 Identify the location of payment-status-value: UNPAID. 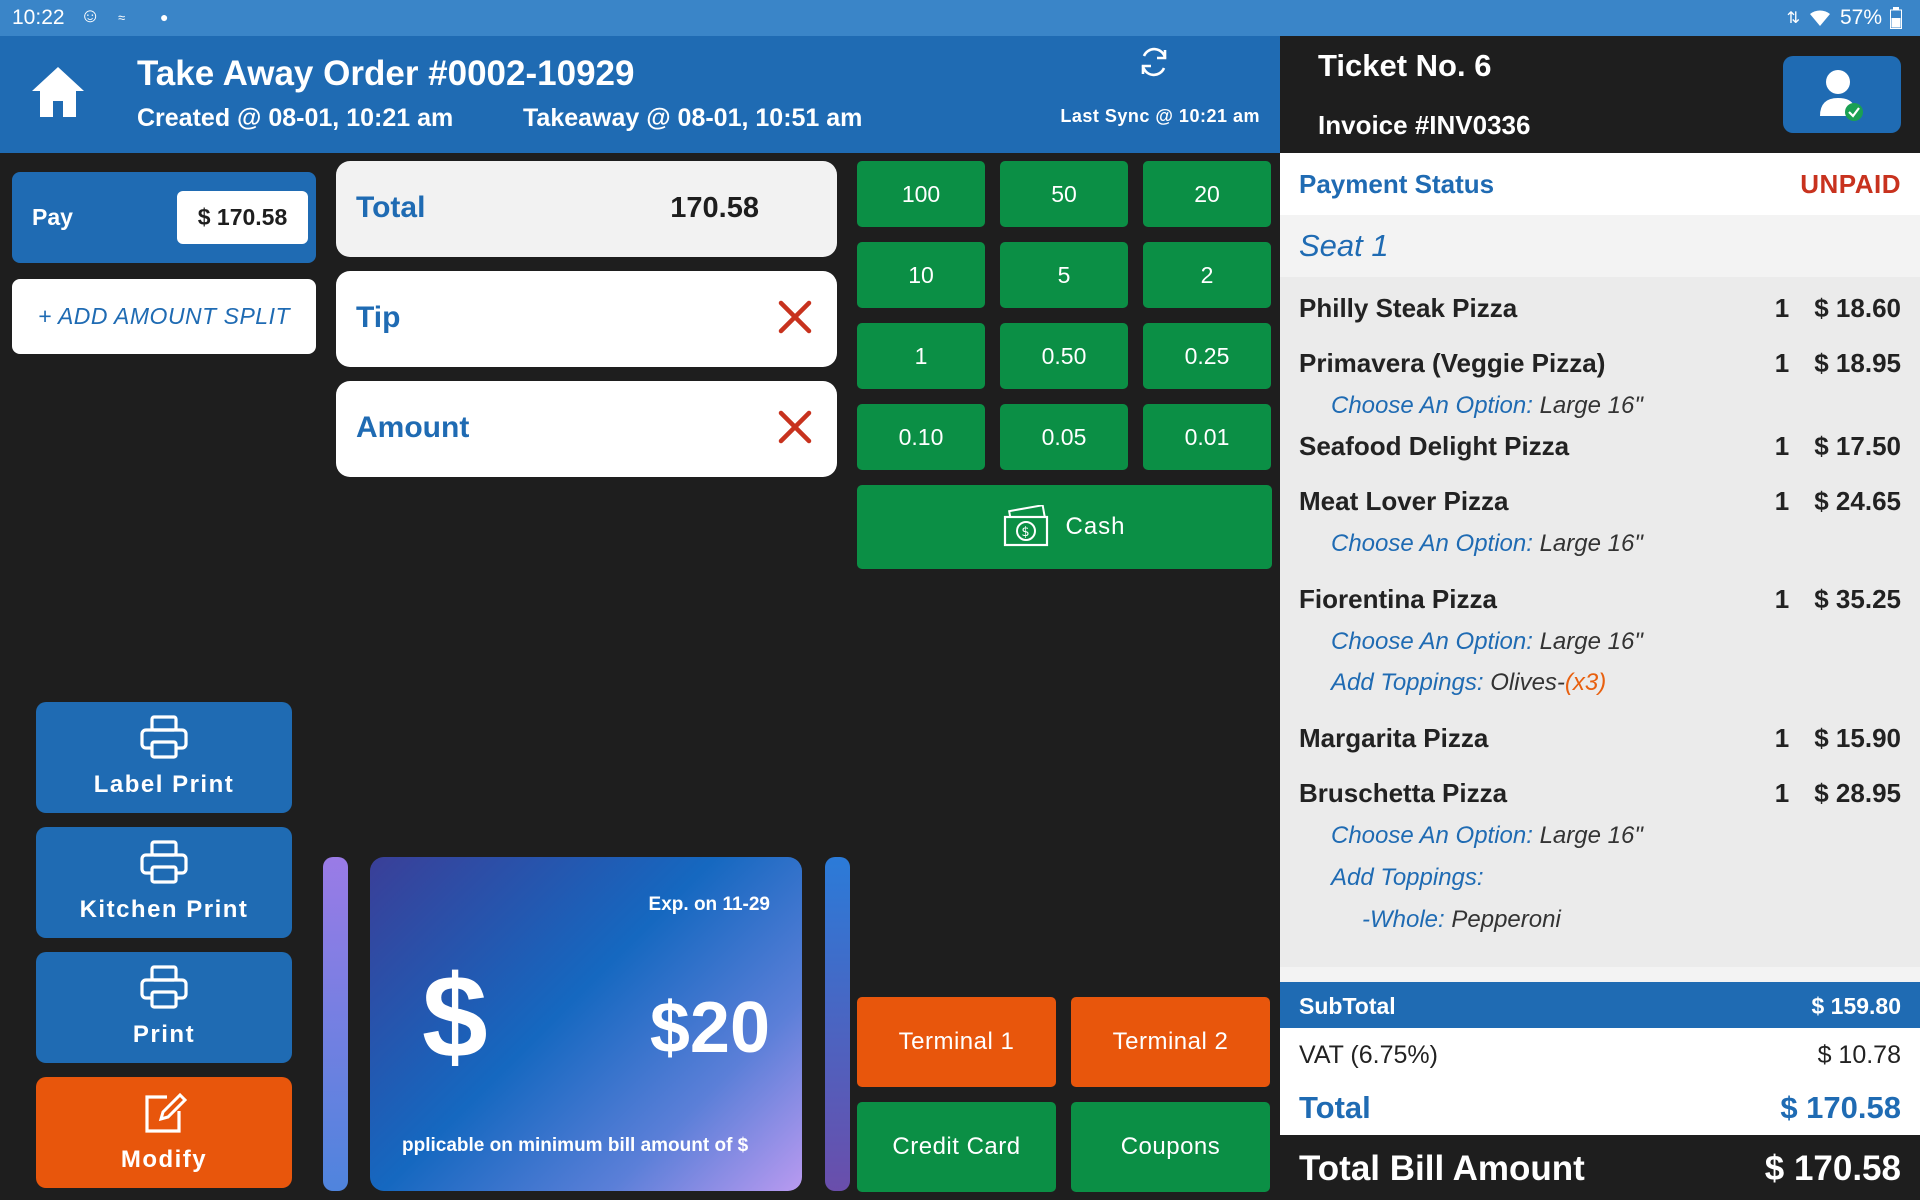
(1850, 184).